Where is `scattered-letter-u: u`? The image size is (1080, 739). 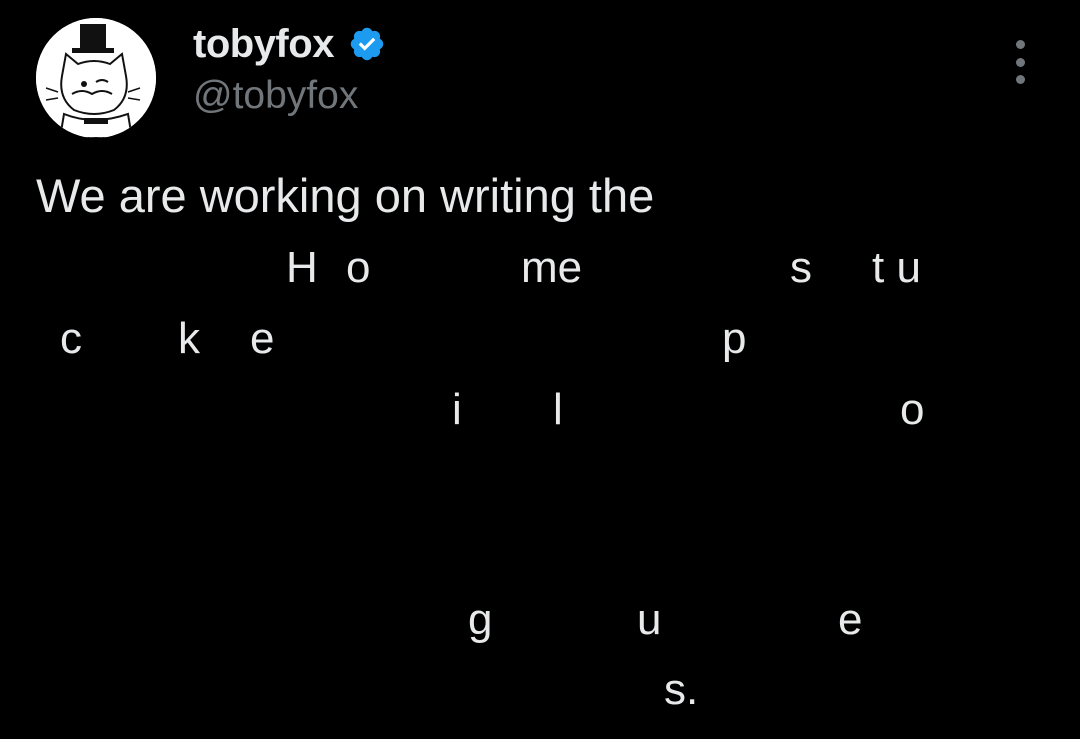
scattered-letter-u: u is located at coordinates (649, 619).